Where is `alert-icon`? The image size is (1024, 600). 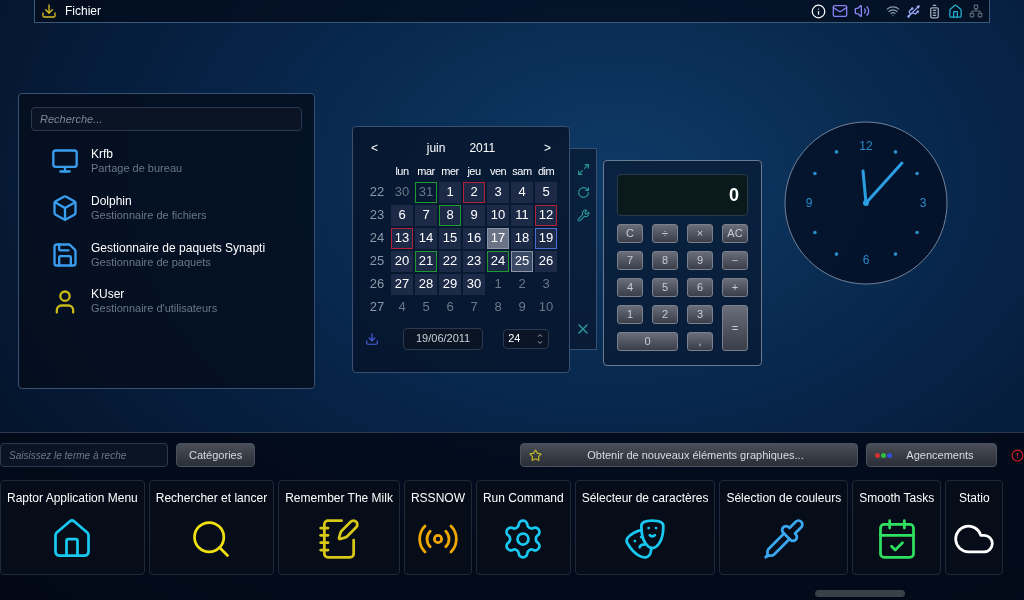 alert-icon is located at coordinates (1017, 455).